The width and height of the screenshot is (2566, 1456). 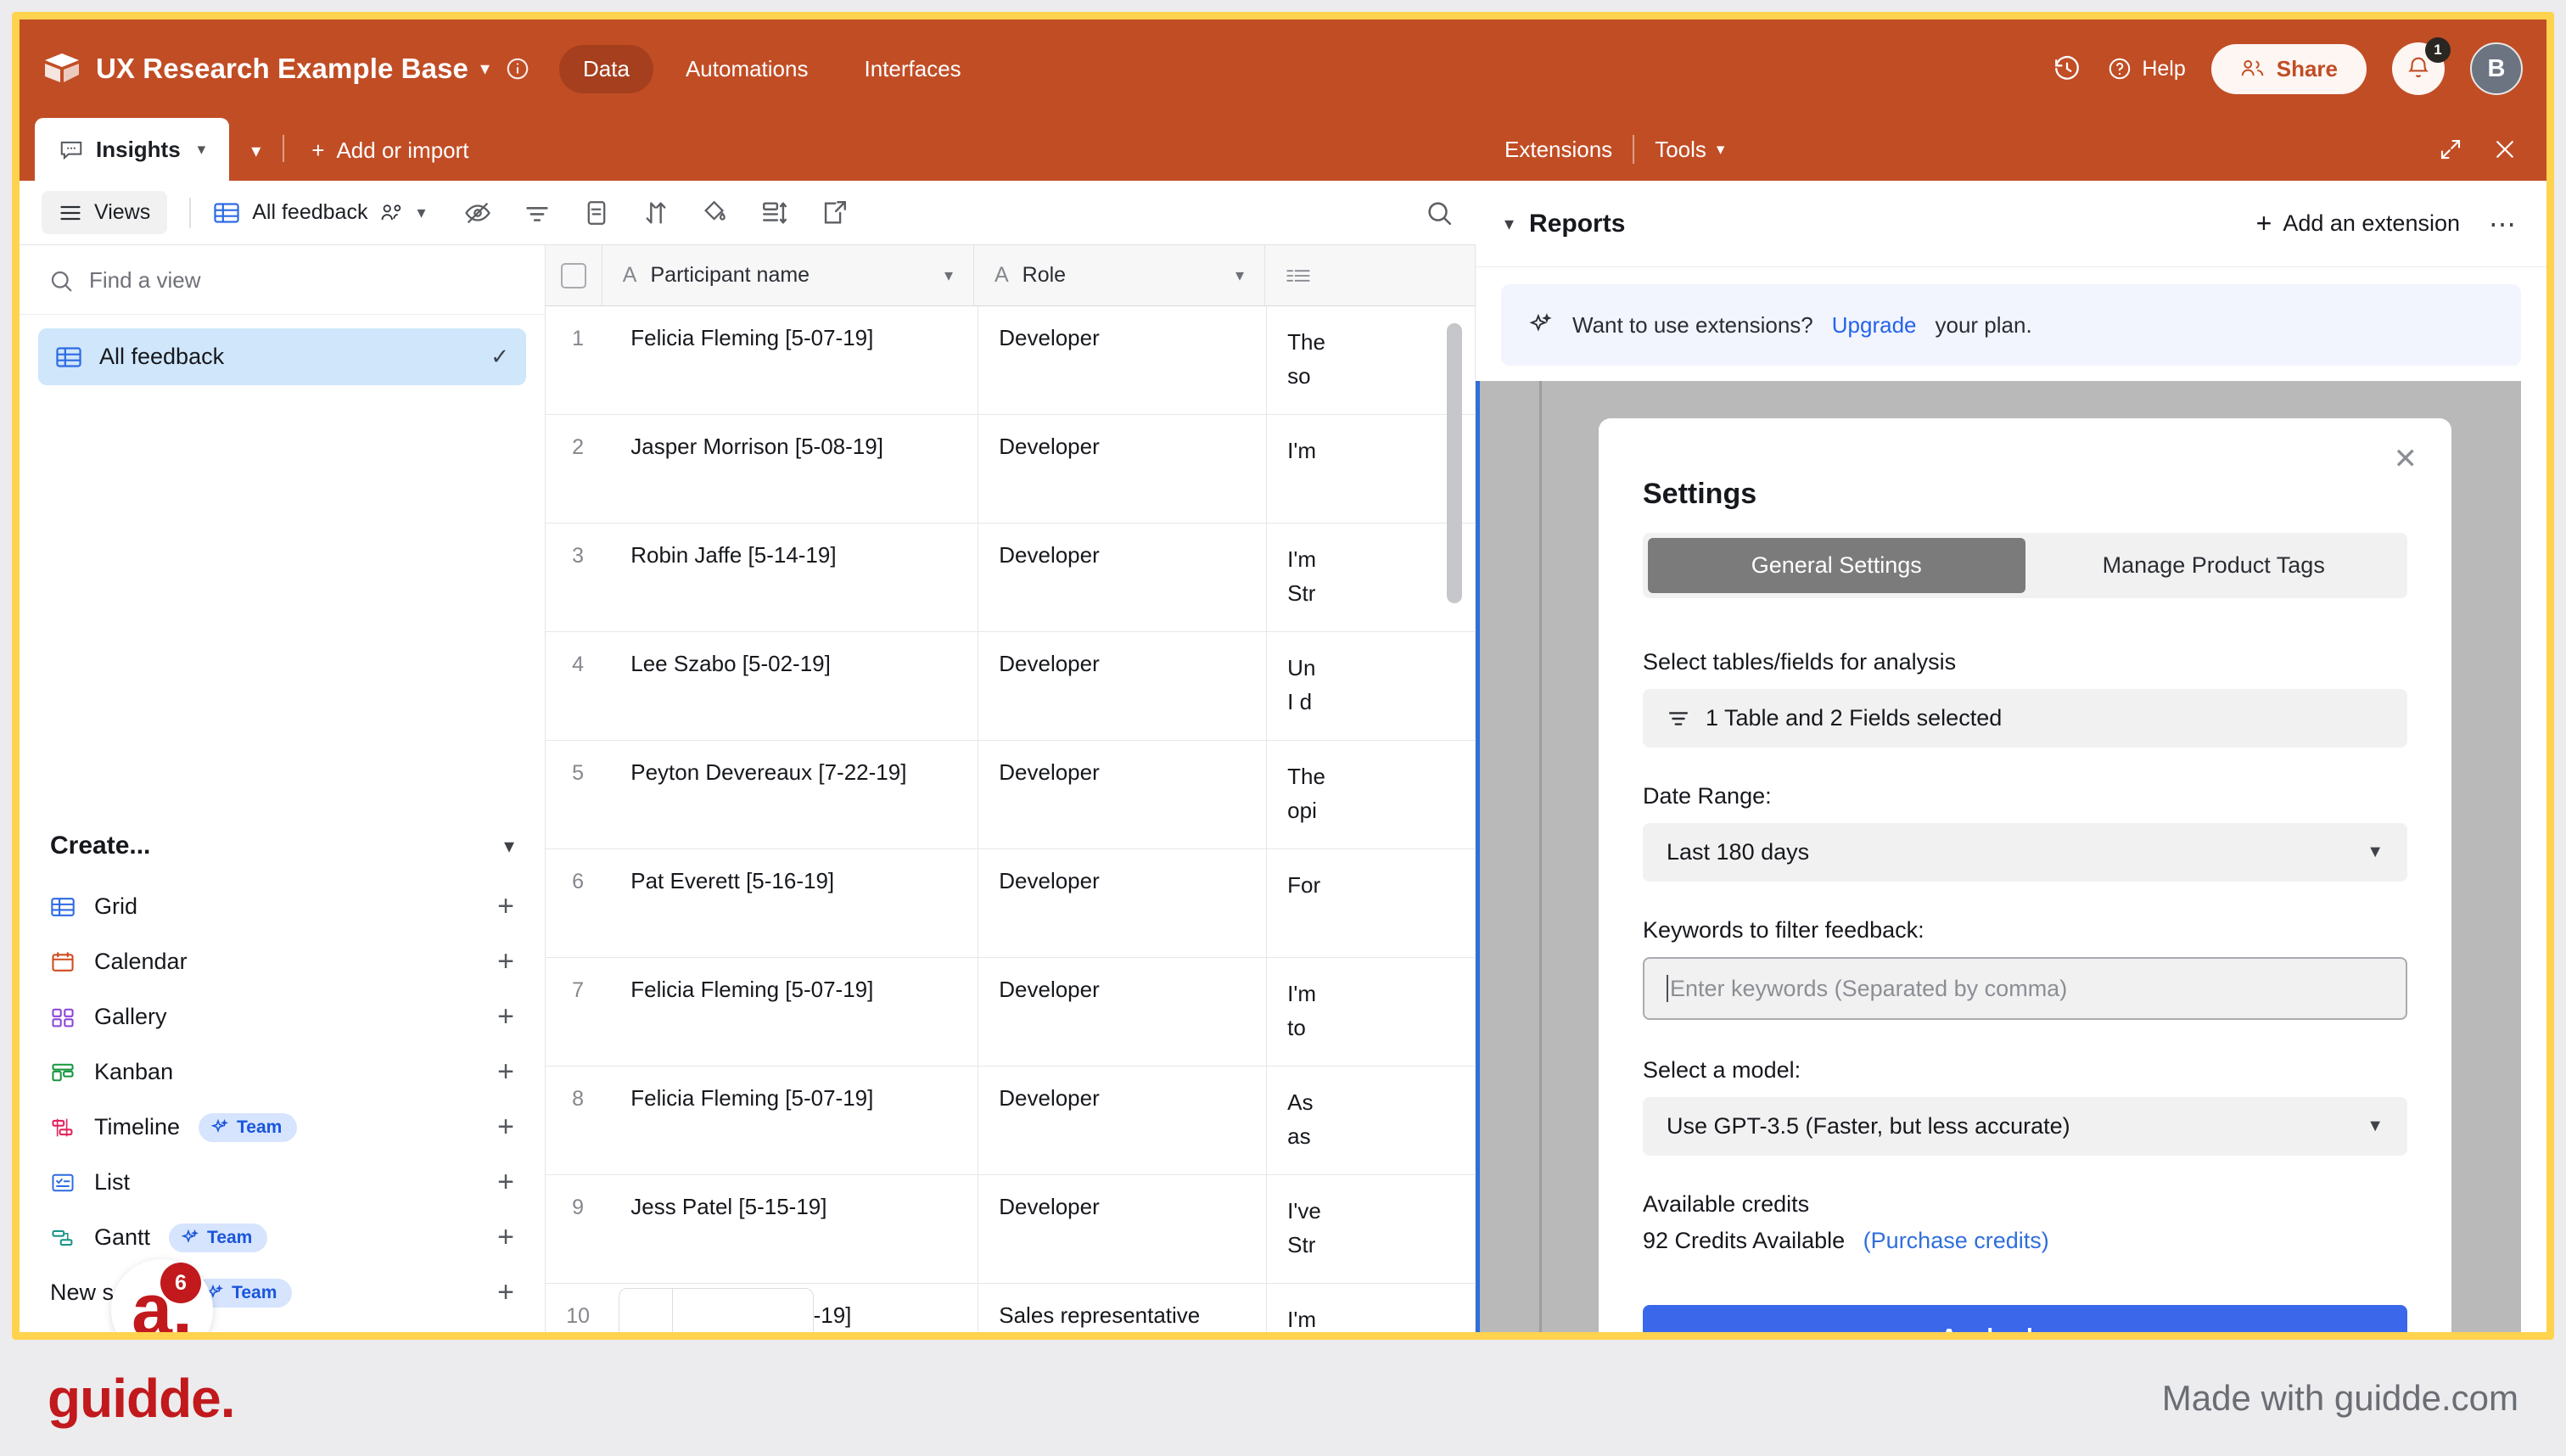 I want to click on create-heading: Create... ▾, so click(x=282, y=844).